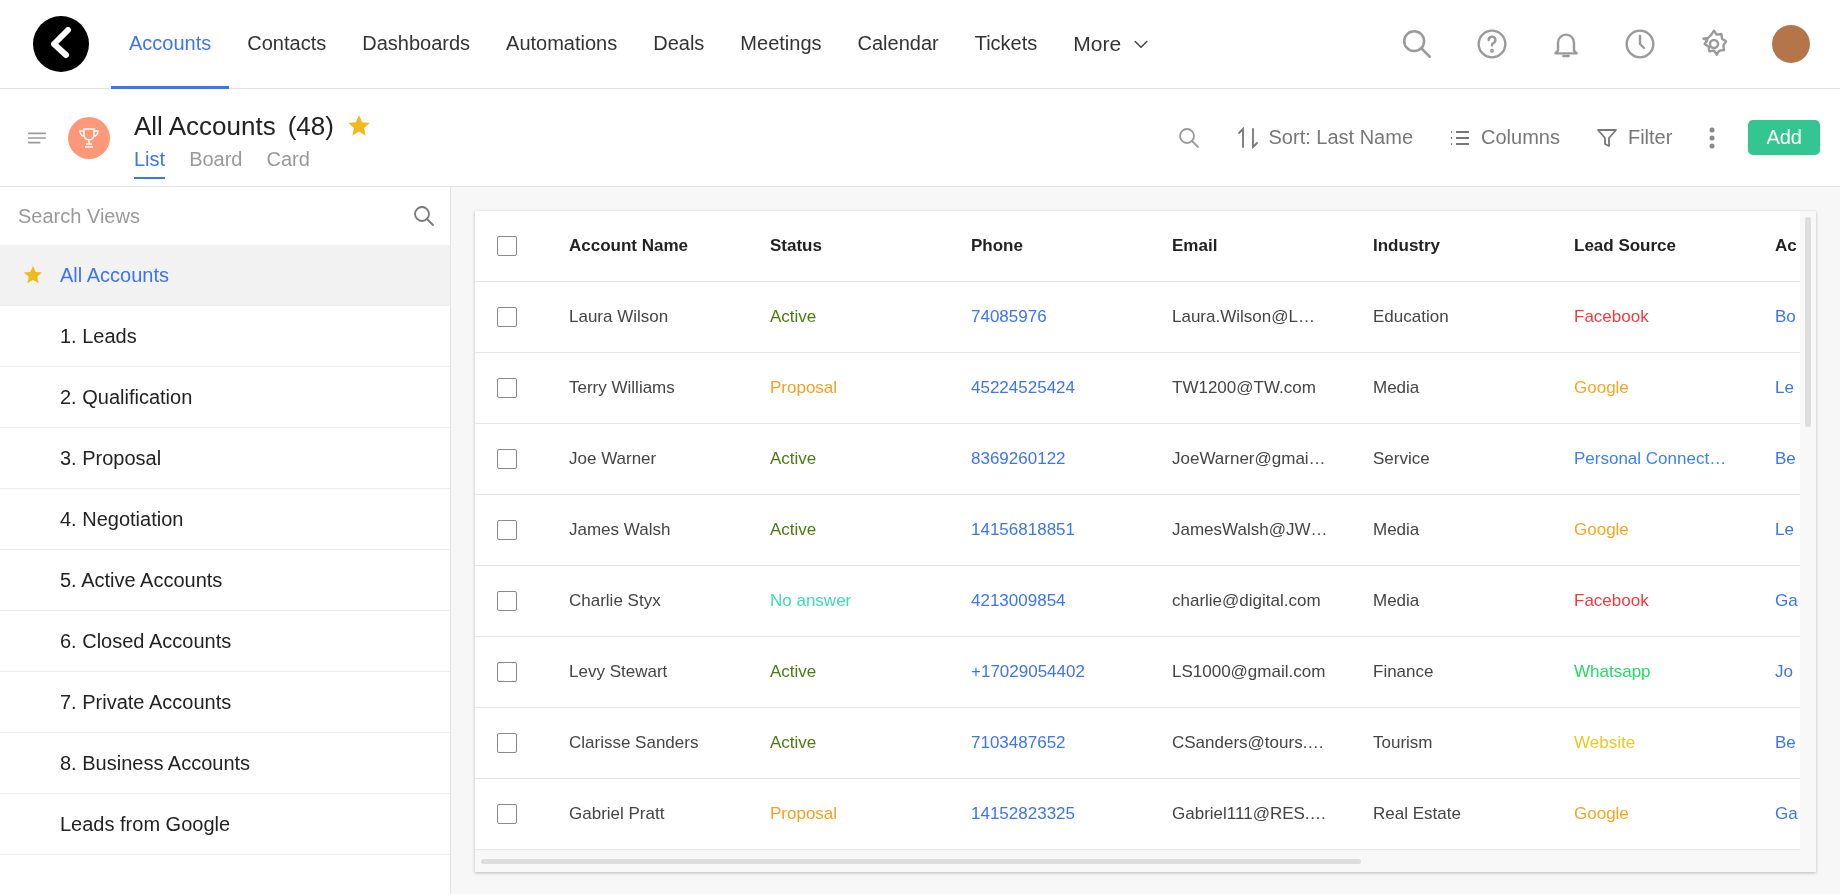 The width and height of the screenshot is (1840, 894). Describe the element at coordinates (1071, 814) in the screenshot. I see `phone-link: 14152823325` at that location.